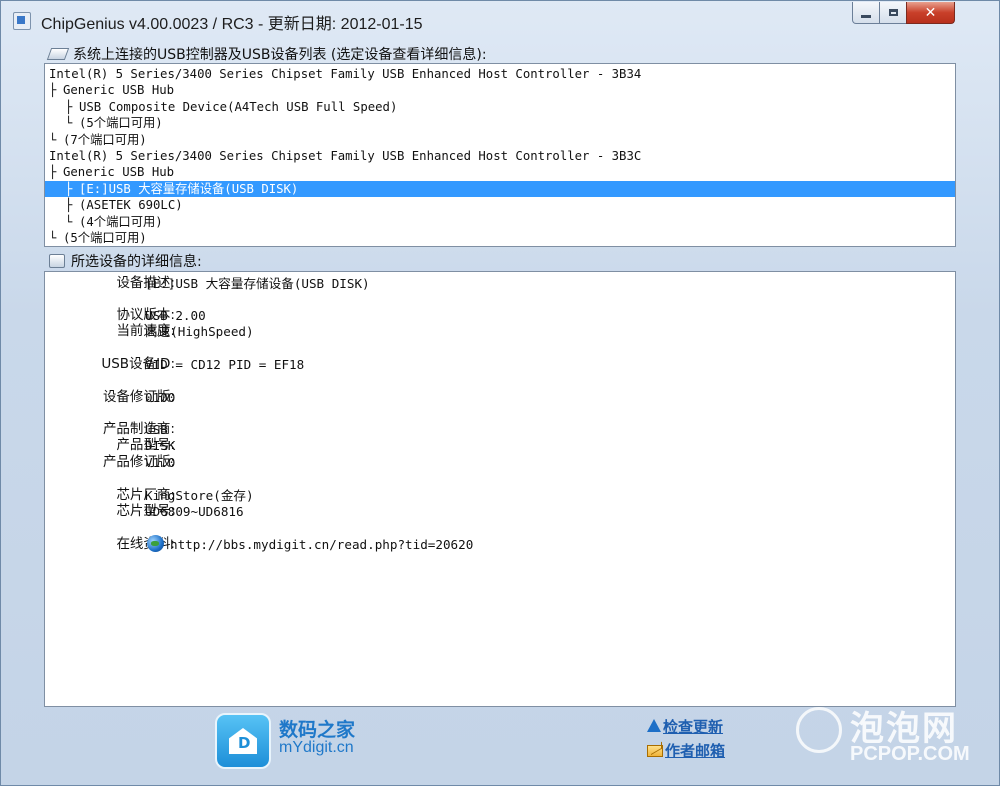 The image size is (1000, 786). What do you see at coordinates (105, 139) in the screenshot?
I see `tree-row-label: (7个端口可用)` at bounding box center [105, 139].